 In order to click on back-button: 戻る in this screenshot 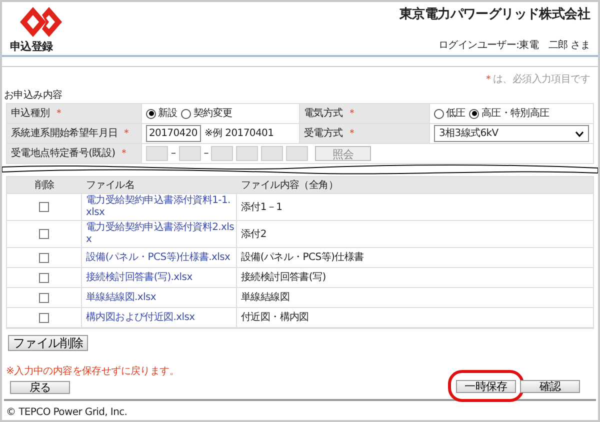, I will do `click(40, 387)`.